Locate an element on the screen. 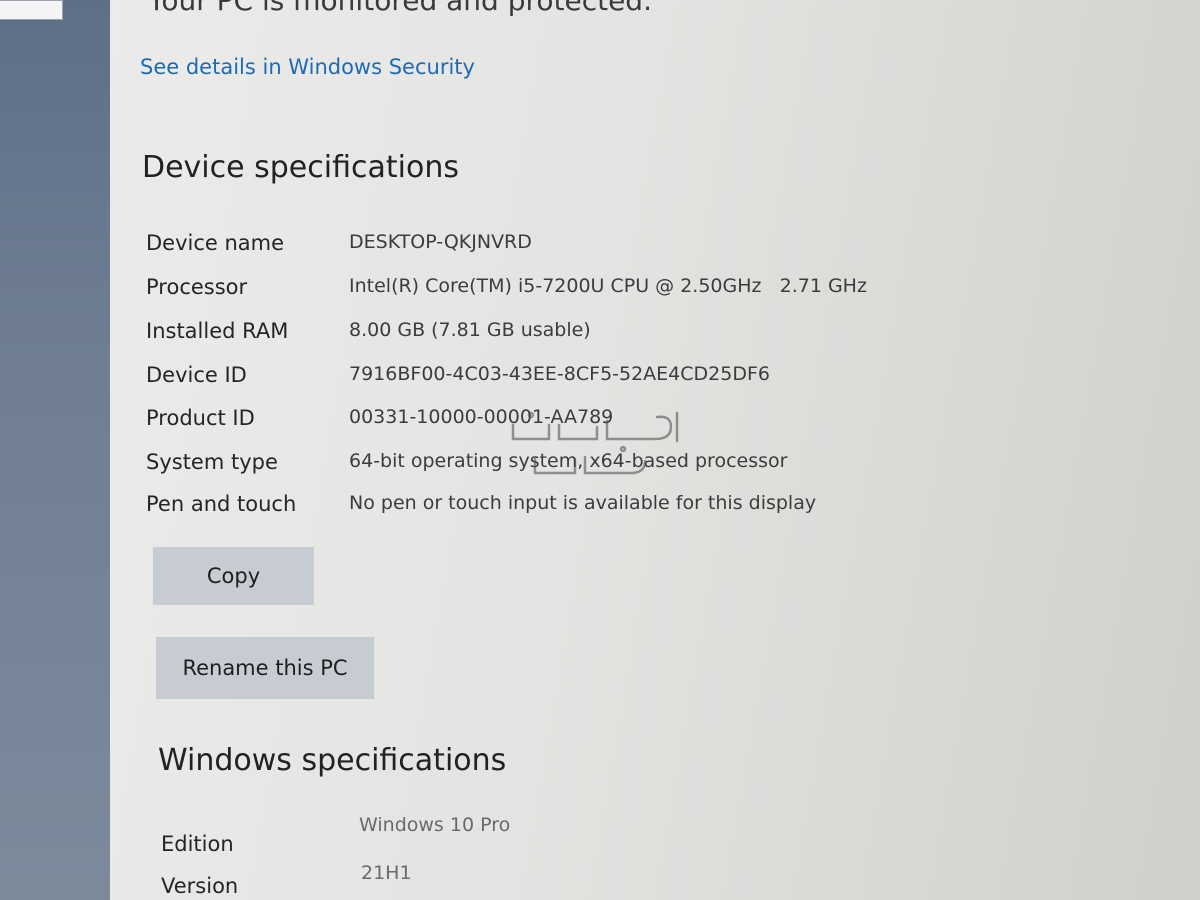 The height and width of the screenshot is (900, 1200). spec-value-edition: Windows 10 Pro is located at coordinates (435, 825).